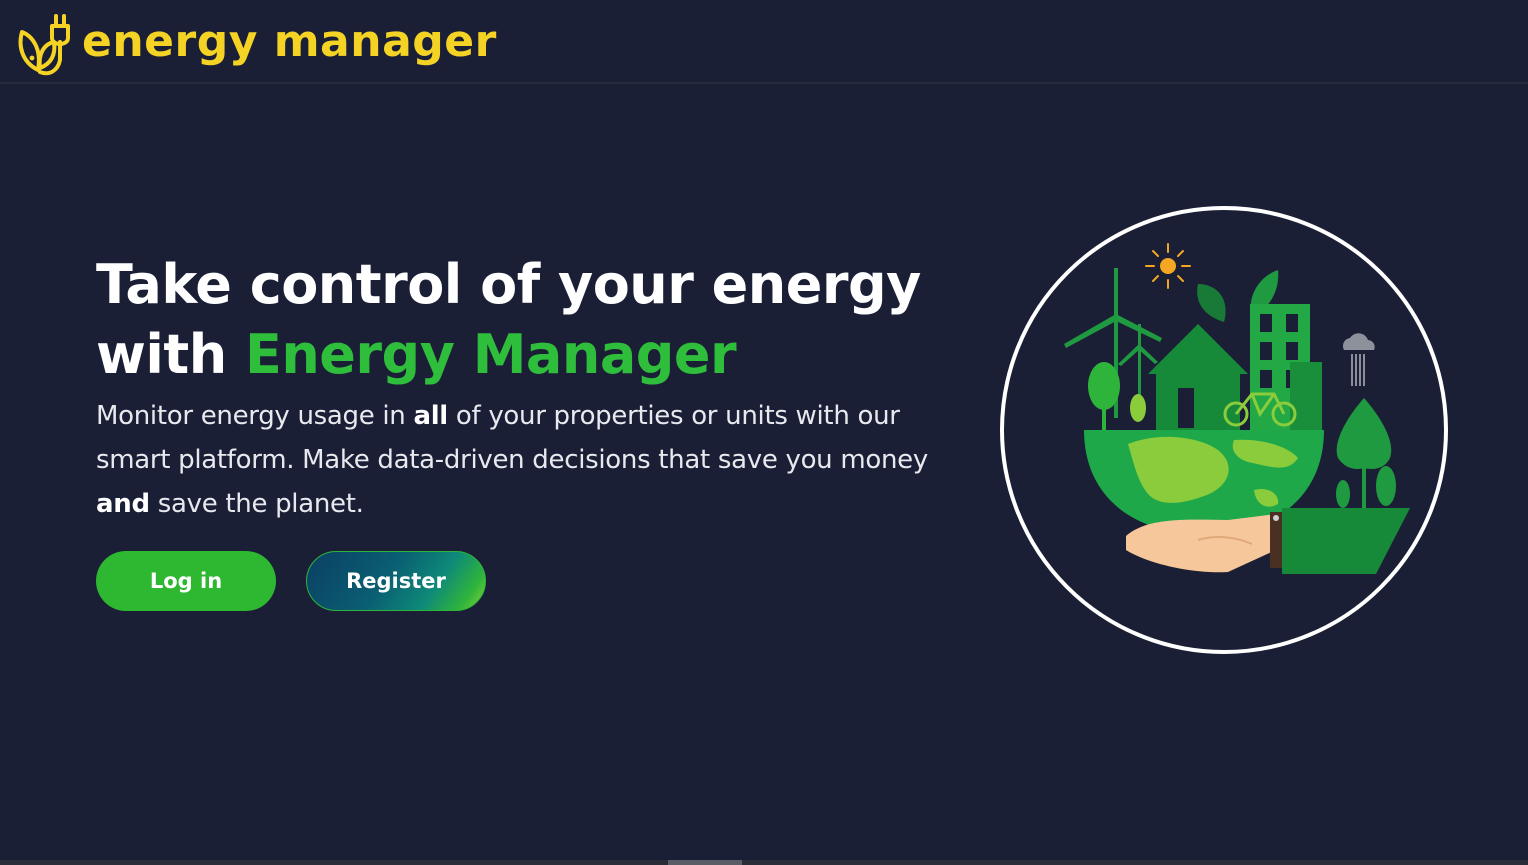  Describe the element at coordinates (291, 581) in the screenshot. I see `hero-actions: Log in Register` at that location.